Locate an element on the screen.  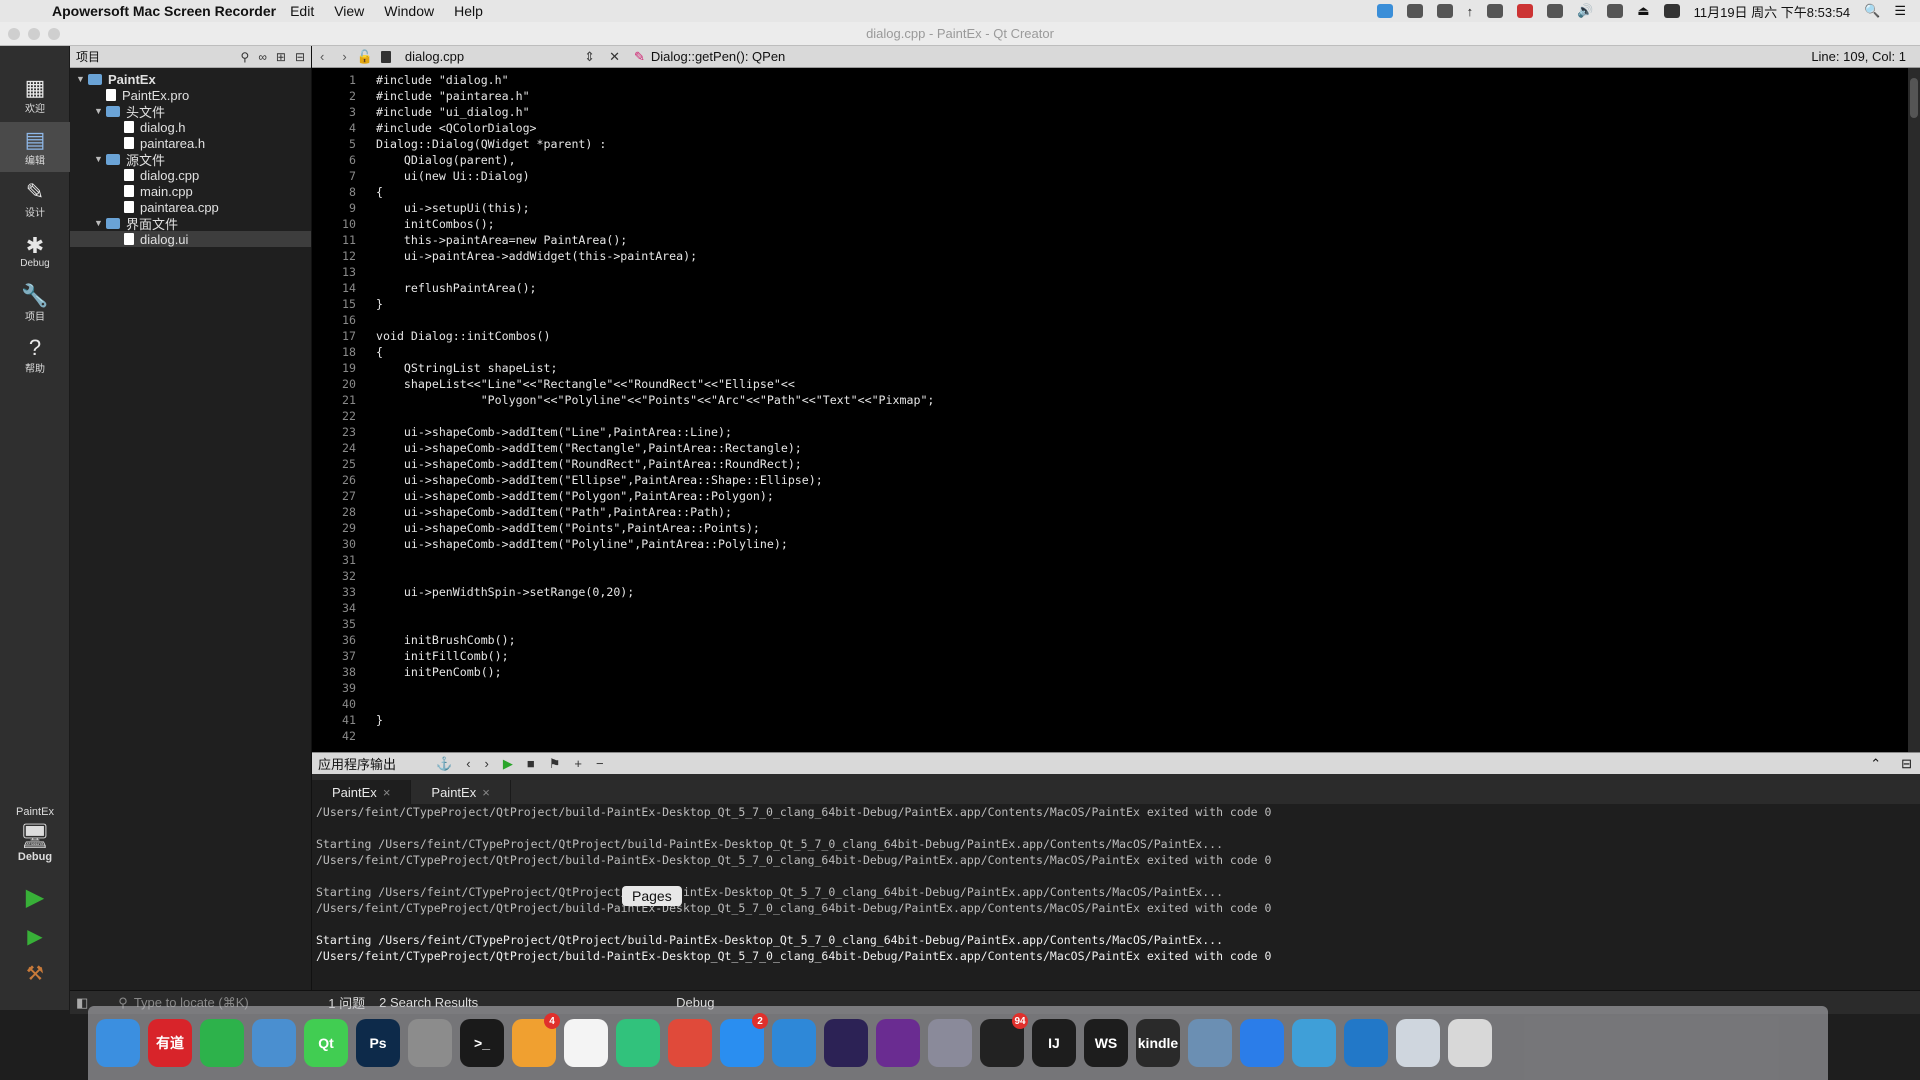
code-line: initBrushComb(); is located at coordinates (655, 640).